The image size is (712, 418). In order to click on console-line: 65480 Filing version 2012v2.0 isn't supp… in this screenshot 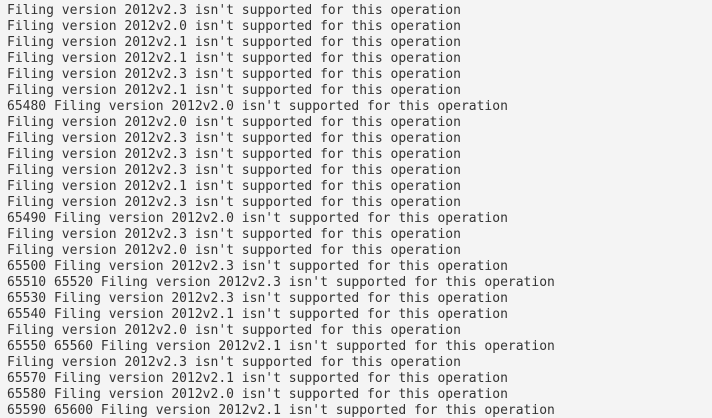, I will do `click(257, 106)`.